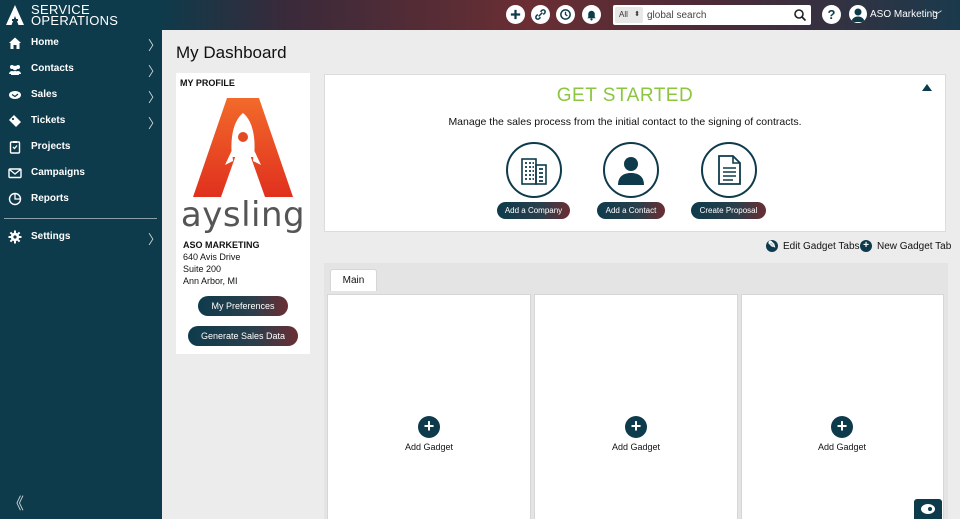 This screenshot has width=960, height=519. Describe the element at coordinates (51, 236) in the screenshot. I see `sidebar-item-label: Settings` at that location.